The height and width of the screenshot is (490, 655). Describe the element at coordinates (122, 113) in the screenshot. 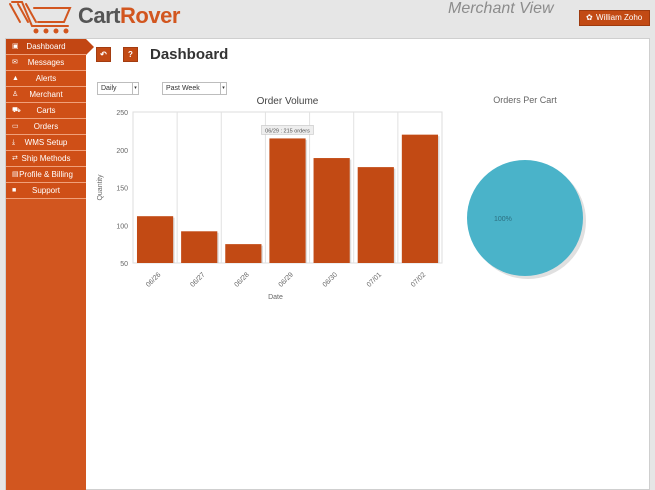

I see `y-tick-label: 250` at that location.